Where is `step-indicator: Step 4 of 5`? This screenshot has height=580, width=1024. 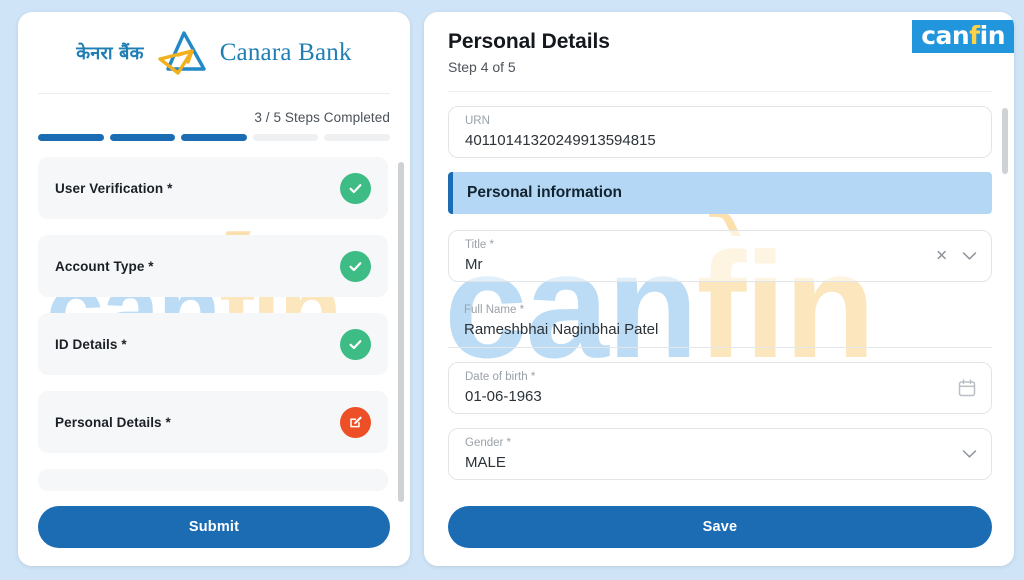
step-indicator: Step 4 of 5 is located at coordinates (482, 67).